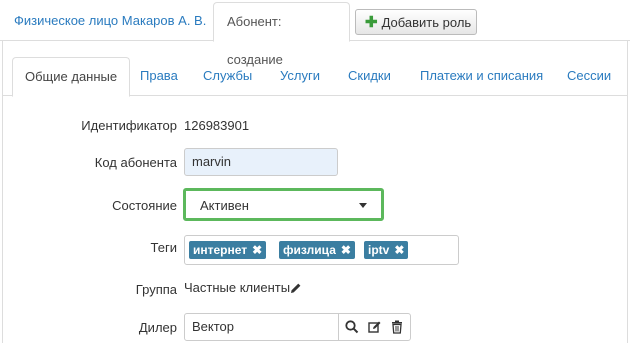 Image resolution: width=630 pixels, height=343 pixels. Describe the element at coordinates (300, 76) in the screenshot. I see `tab-offers: Услуги` at that location.